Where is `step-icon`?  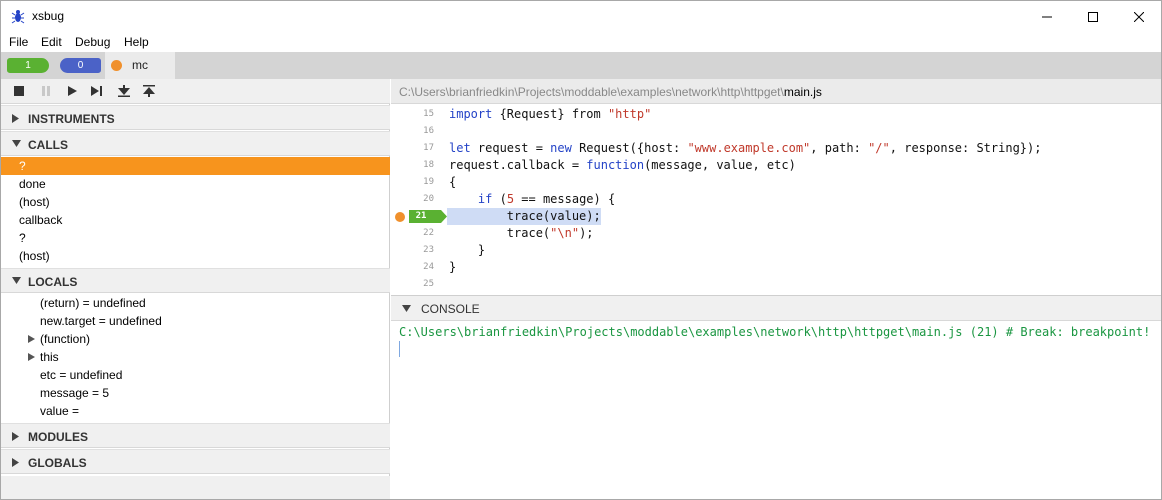 step-icon is located at coordinates (96, 91).